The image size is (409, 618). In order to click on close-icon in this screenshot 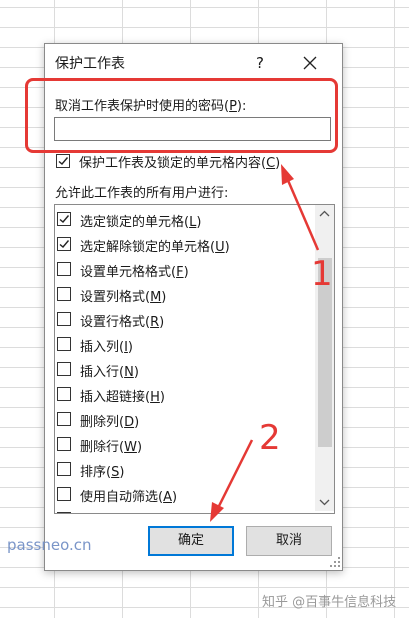, I will do `click(310, 63)`.